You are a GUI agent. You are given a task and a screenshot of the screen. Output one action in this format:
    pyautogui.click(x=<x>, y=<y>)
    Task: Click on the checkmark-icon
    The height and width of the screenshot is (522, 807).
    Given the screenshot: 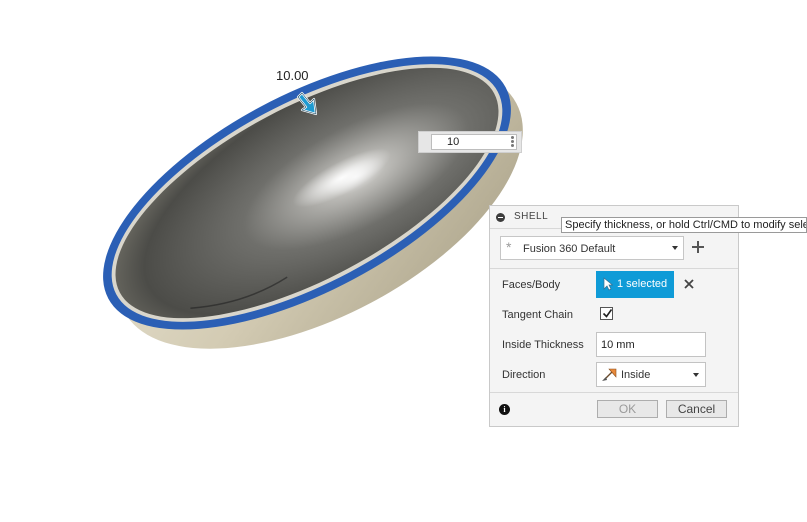 What is the action you would take?
    pyautogui.click(x=607, y=313)
    